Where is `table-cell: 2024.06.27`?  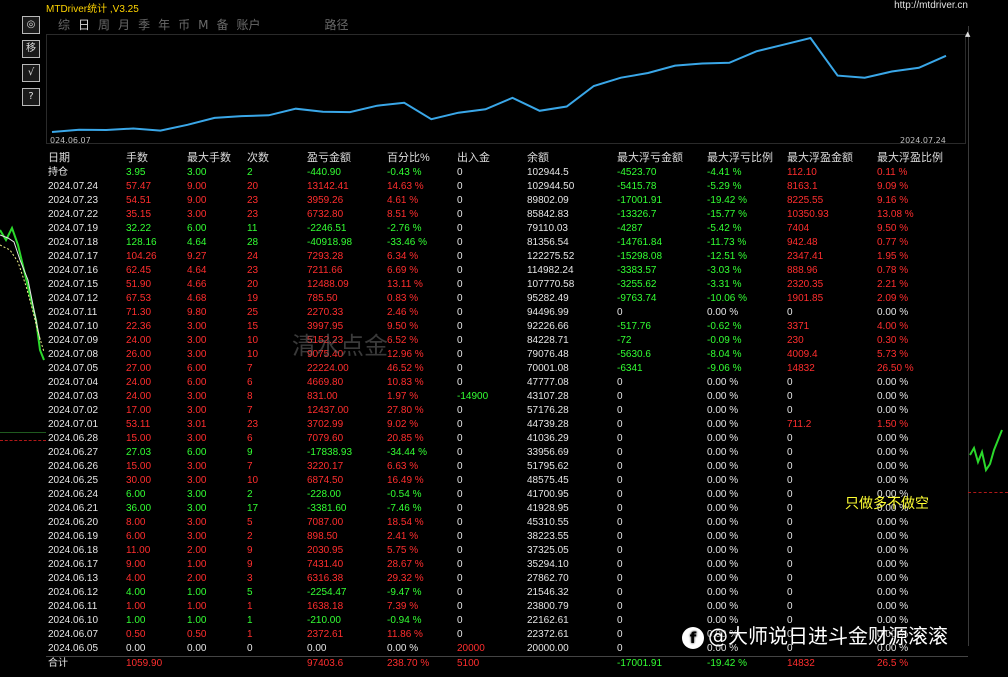
table-cell: 2024.06.27 is located at coordinates (73, 452).